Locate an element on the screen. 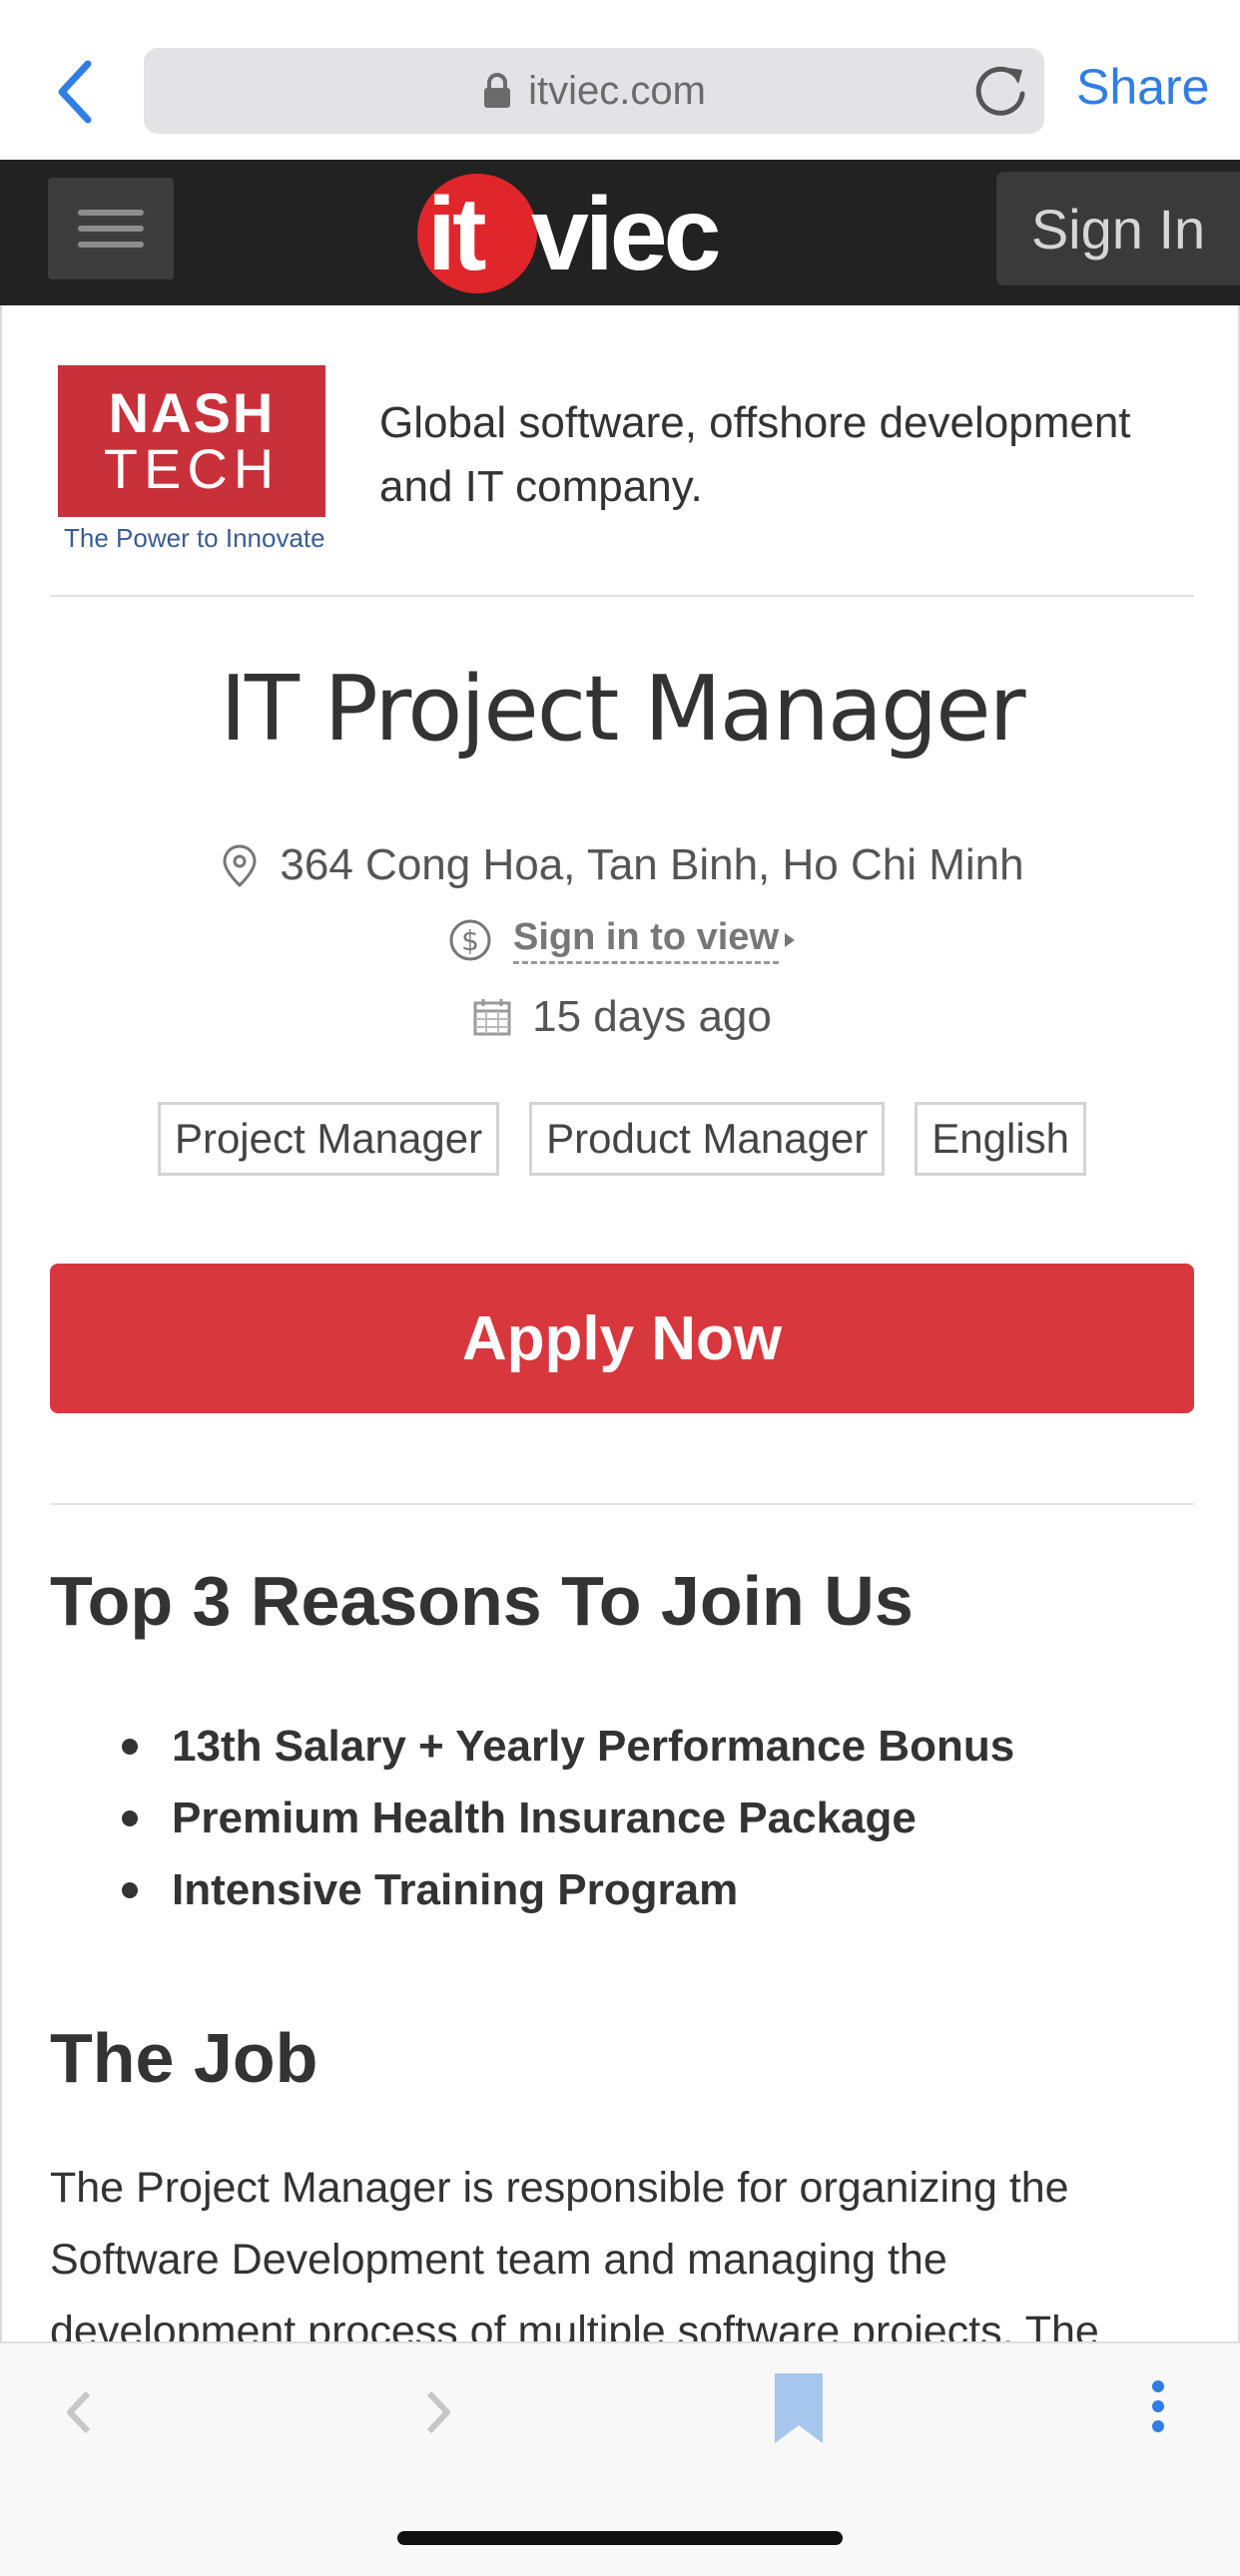 This screenshot has width=1240, height=2576. sign-in-button: Sign In is located at coordinates (1118, 229).